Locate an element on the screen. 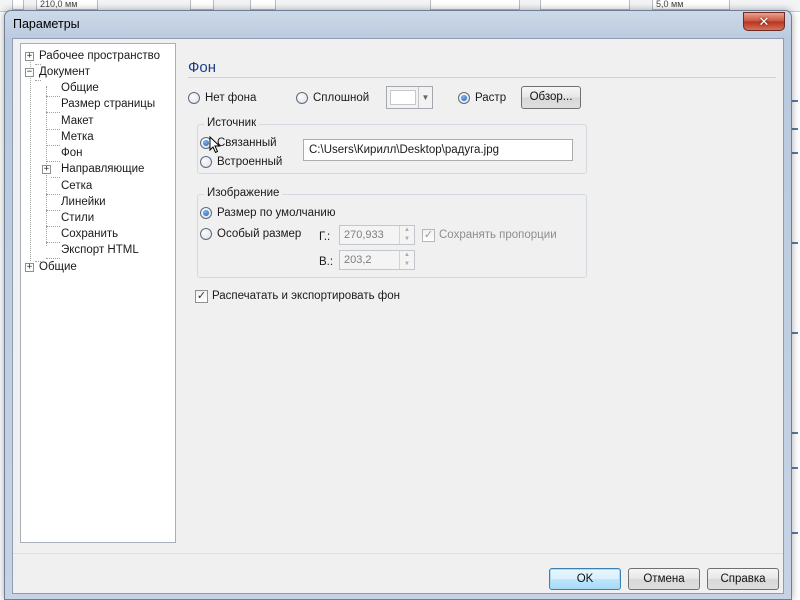  tree-item-grid: Сетка is located at coordinates (76, 186).